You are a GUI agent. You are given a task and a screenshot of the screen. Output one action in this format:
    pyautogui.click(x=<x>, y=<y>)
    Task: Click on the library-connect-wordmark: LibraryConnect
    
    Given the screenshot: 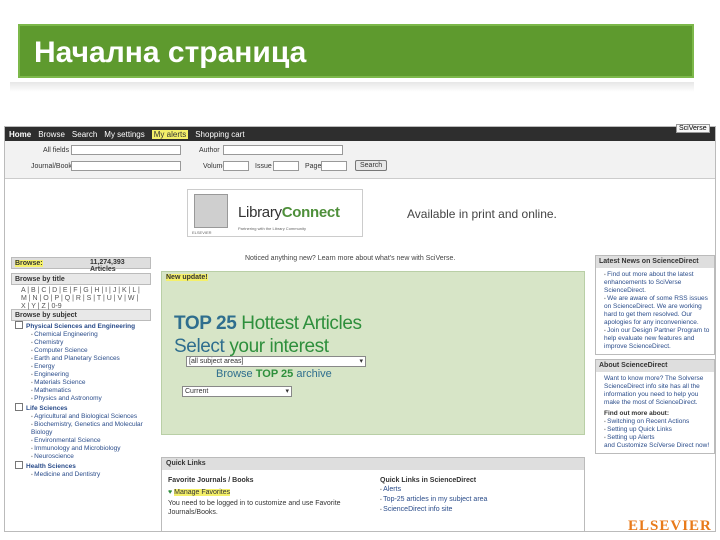 What is the action you would take?
    pyautogui.click(x=289, y=212)
    